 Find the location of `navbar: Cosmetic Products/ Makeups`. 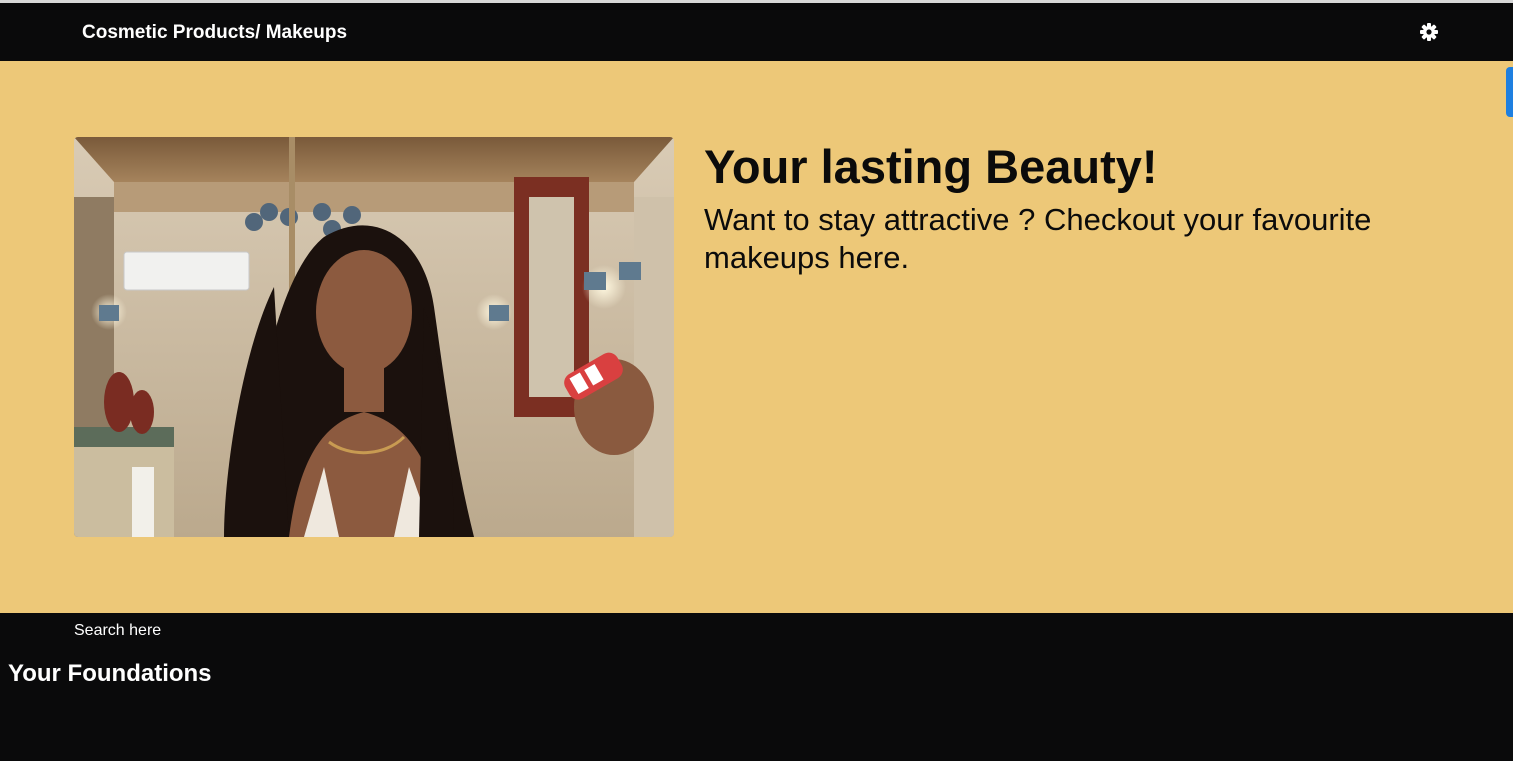

navbar: Cosmetic Products/ Makeups is located at coordinates (756, 32).